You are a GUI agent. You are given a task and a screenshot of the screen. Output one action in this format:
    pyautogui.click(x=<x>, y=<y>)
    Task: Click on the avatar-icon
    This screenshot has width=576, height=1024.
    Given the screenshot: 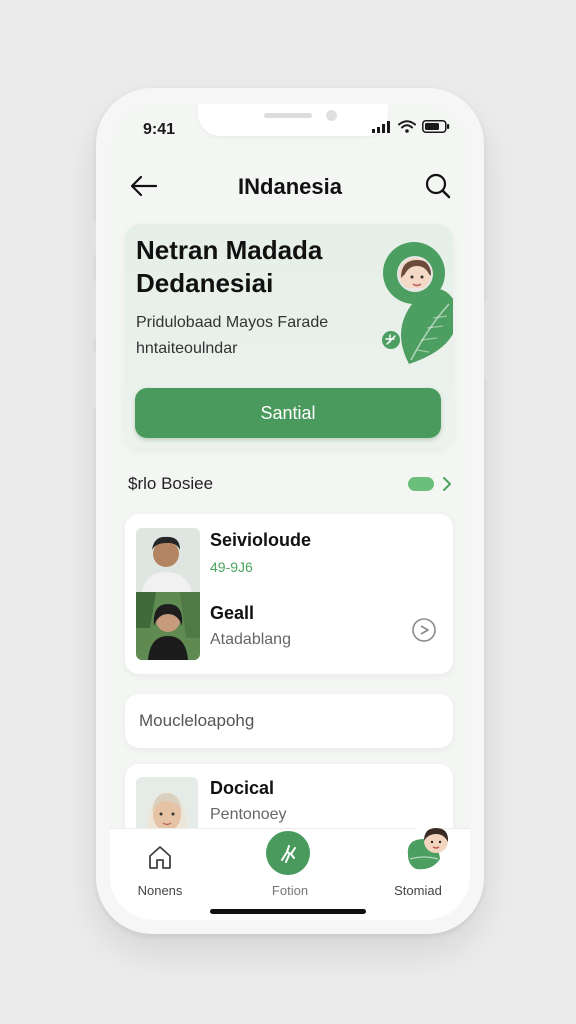 What is the action you would take?
    pyautogui.click(x=428, y=849)
    